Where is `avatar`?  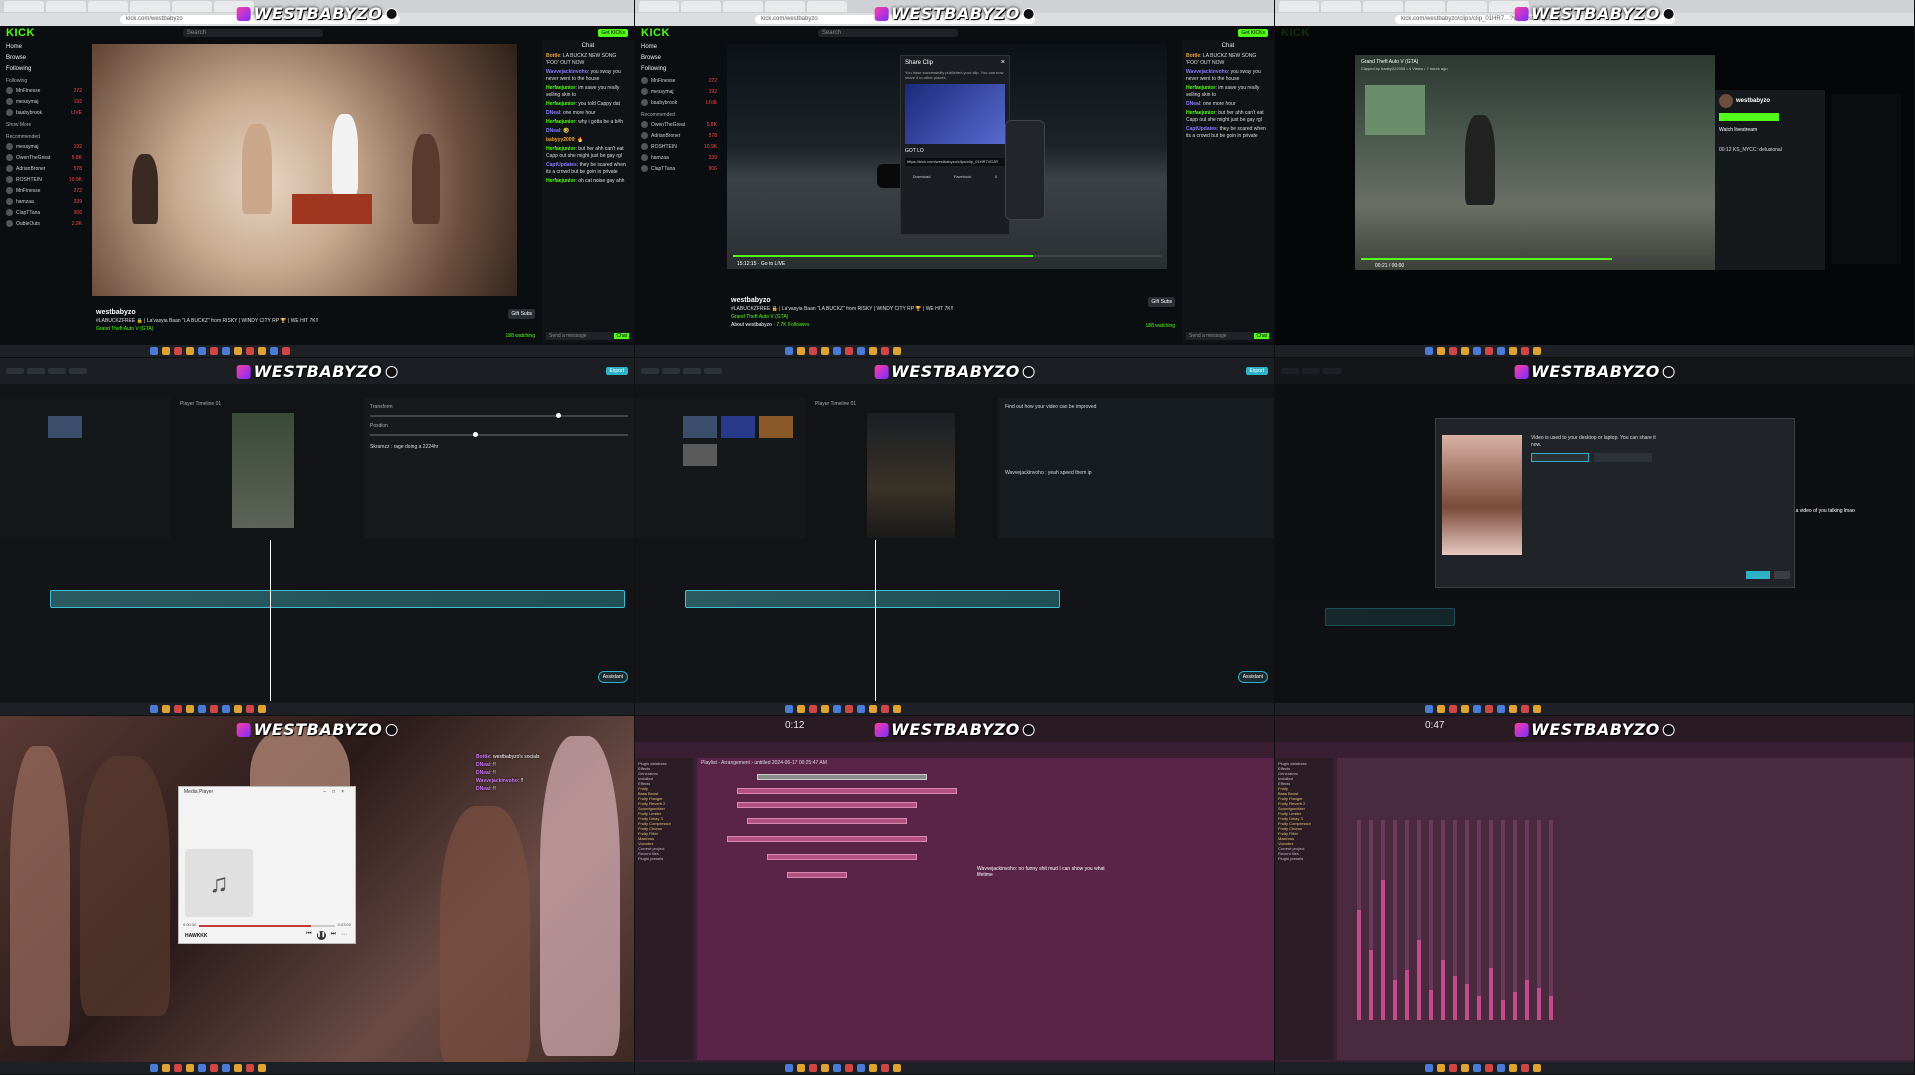 avatar is located at coordinates (1726, 101).